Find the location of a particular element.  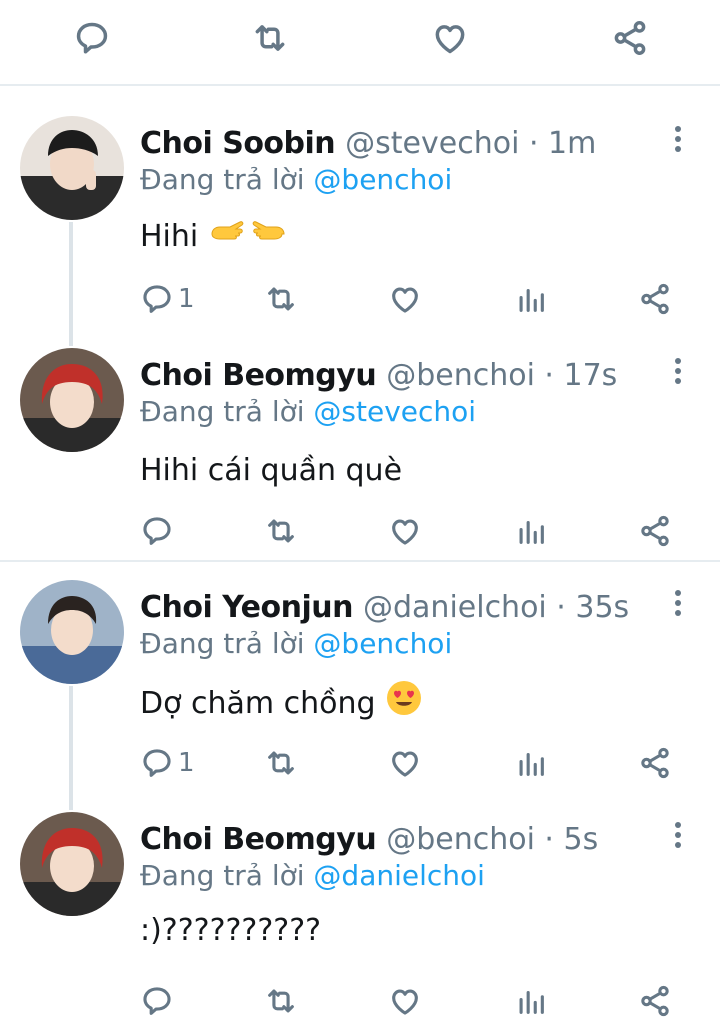

replying-to: Đang trả lời @danielchoi is located at coordinates (312, 876).